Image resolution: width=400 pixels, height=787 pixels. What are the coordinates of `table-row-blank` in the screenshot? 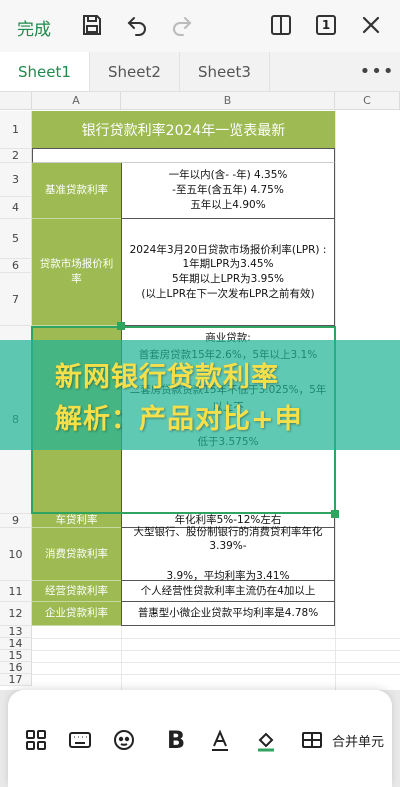 It's located at (183, 156).